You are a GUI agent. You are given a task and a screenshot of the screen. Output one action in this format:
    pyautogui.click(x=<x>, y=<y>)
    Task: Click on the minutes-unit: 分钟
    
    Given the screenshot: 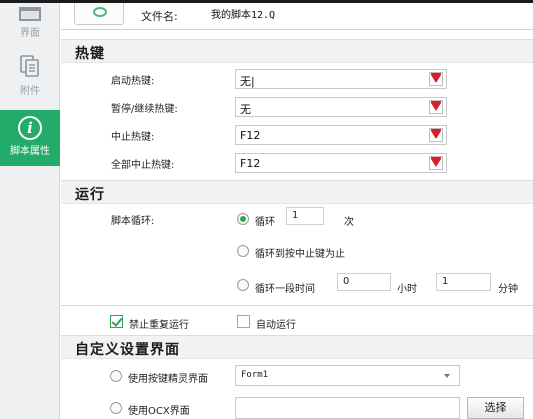 What is the action you would take?
    pyautogui.click(x=508, y=289)
    